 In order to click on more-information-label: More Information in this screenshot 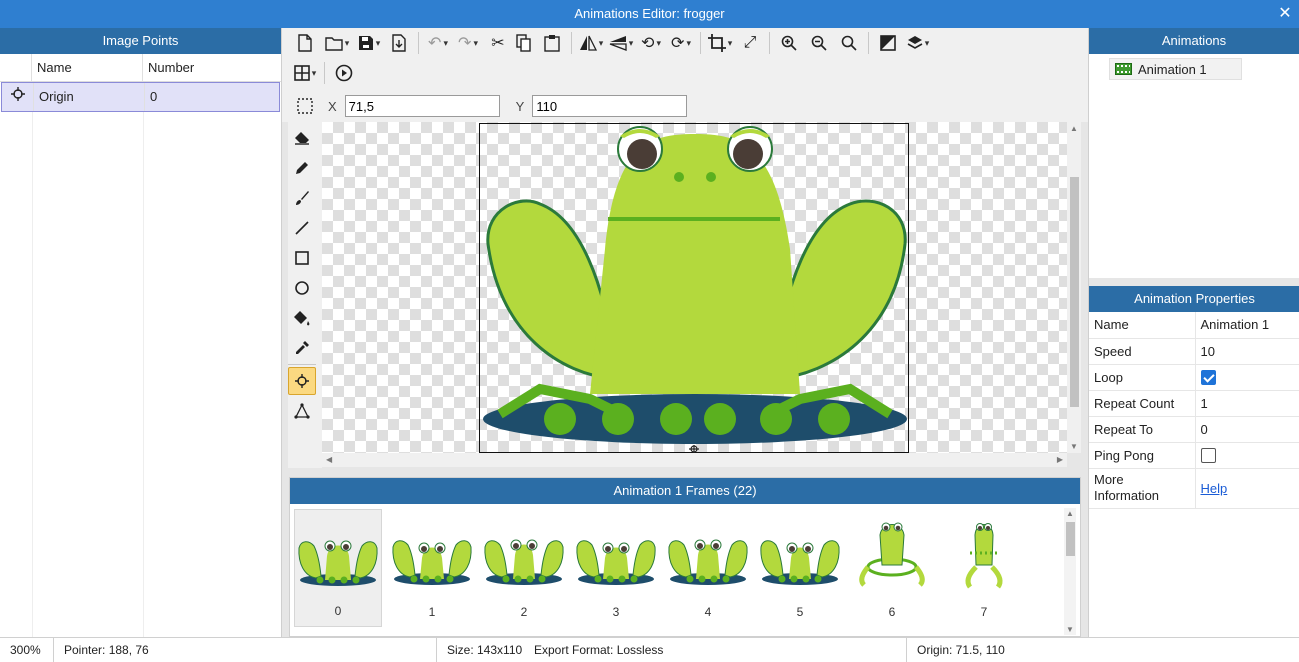, I will do `click(1142, 488)`.